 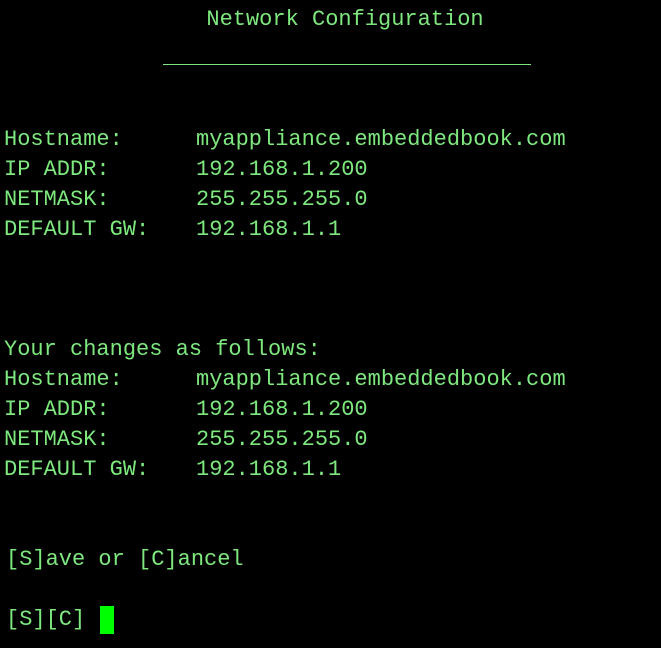 What do you see at coordinates (282, 199) in the screenshot?
I see `current-netmask-value: 255.255.255.0` at bounding box center [282, 199].